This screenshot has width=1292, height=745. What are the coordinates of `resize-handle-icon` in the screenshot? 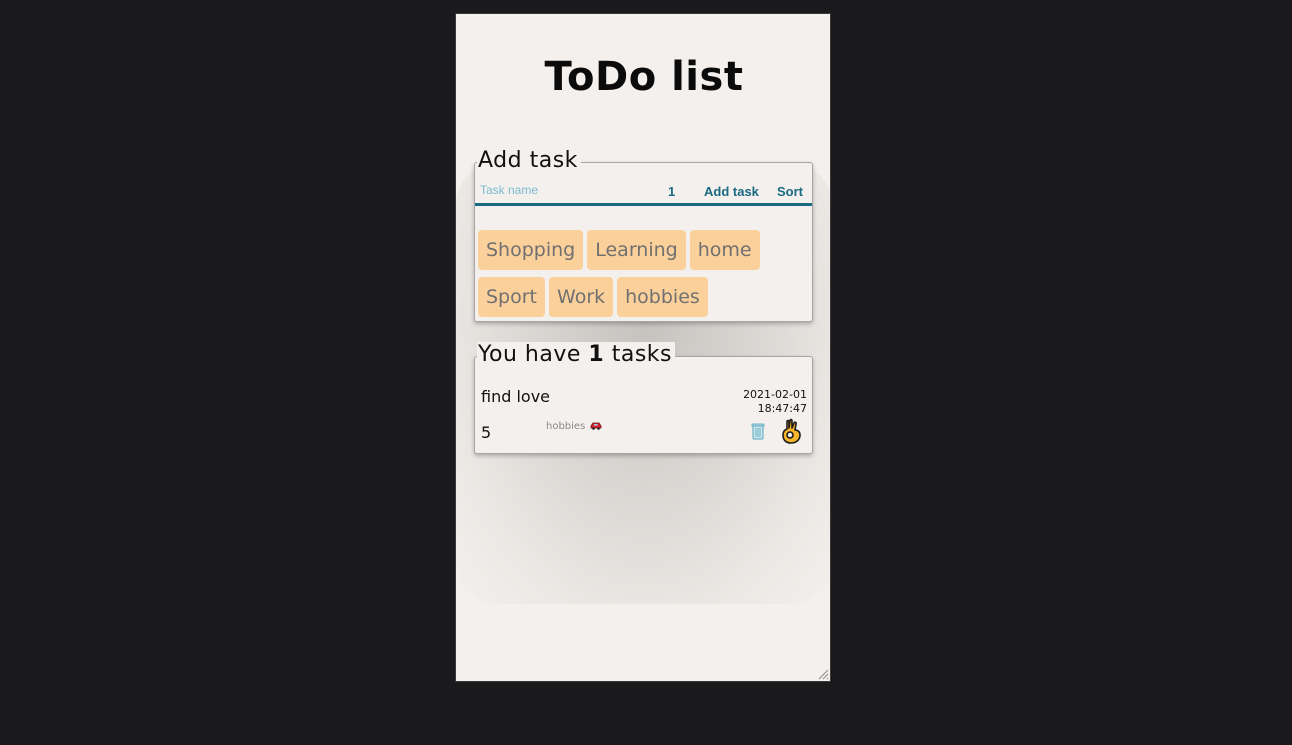 It's located at (823, 674).